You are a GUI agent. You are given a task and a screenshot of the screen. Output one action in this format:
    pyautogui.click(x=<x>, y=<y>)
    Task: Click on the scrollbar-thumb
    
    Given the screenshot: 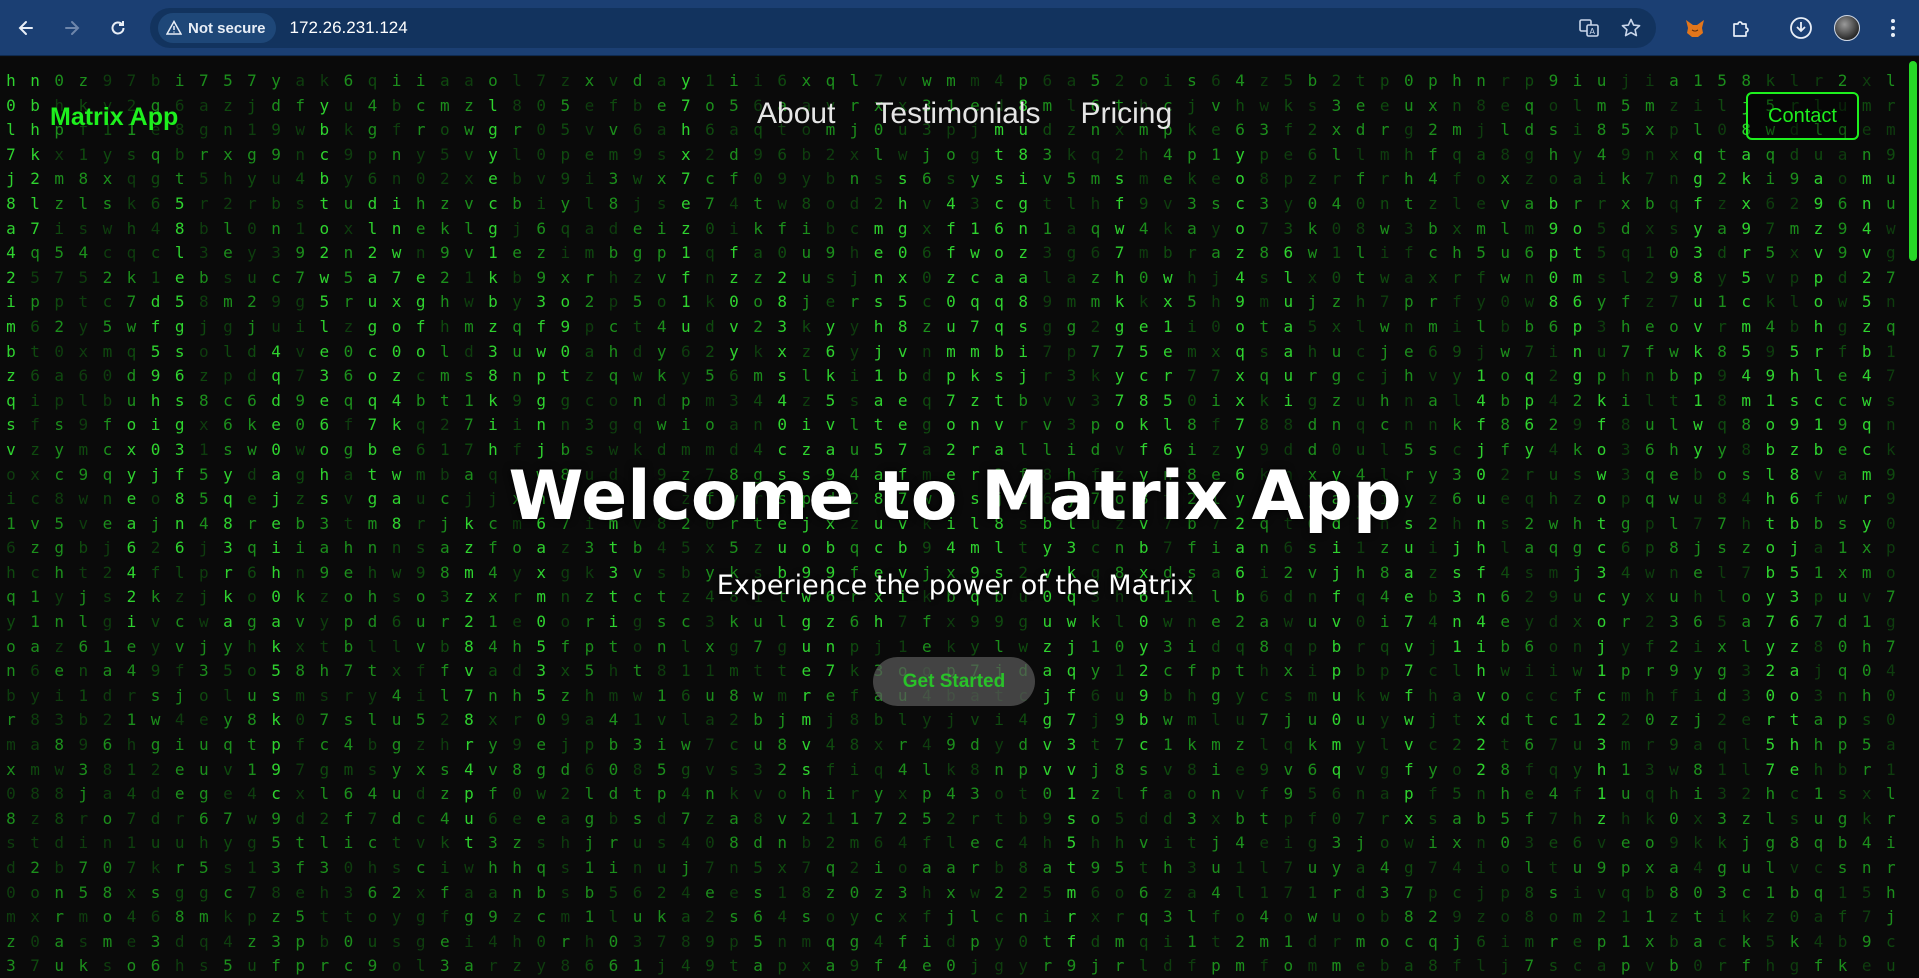 What is the action you would take?
    pyautogui.click(x=1913, y=161)
    